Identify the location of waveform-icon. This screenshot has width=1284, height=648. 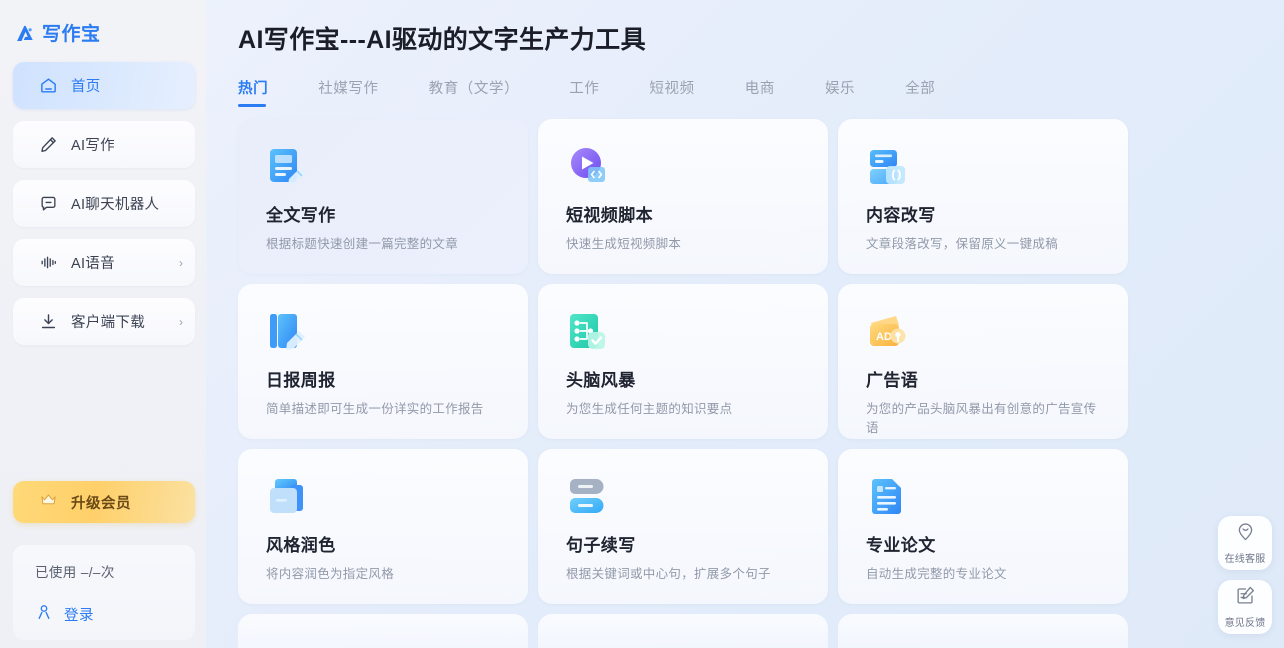
(48, 262).